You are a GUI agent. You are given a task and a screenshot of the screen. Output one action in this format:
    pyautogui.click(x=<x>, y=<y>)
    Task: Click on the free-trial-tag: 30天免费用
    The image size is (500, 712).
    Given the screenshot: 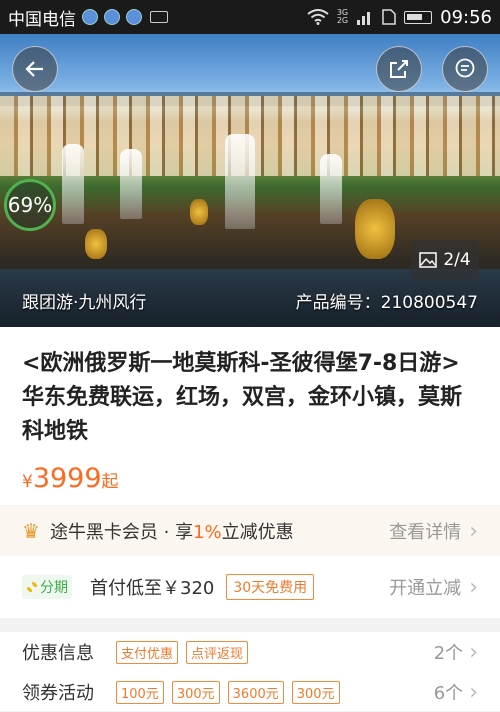 What is the action you would take?
    pyautogui.click(x=270, y=587)
    